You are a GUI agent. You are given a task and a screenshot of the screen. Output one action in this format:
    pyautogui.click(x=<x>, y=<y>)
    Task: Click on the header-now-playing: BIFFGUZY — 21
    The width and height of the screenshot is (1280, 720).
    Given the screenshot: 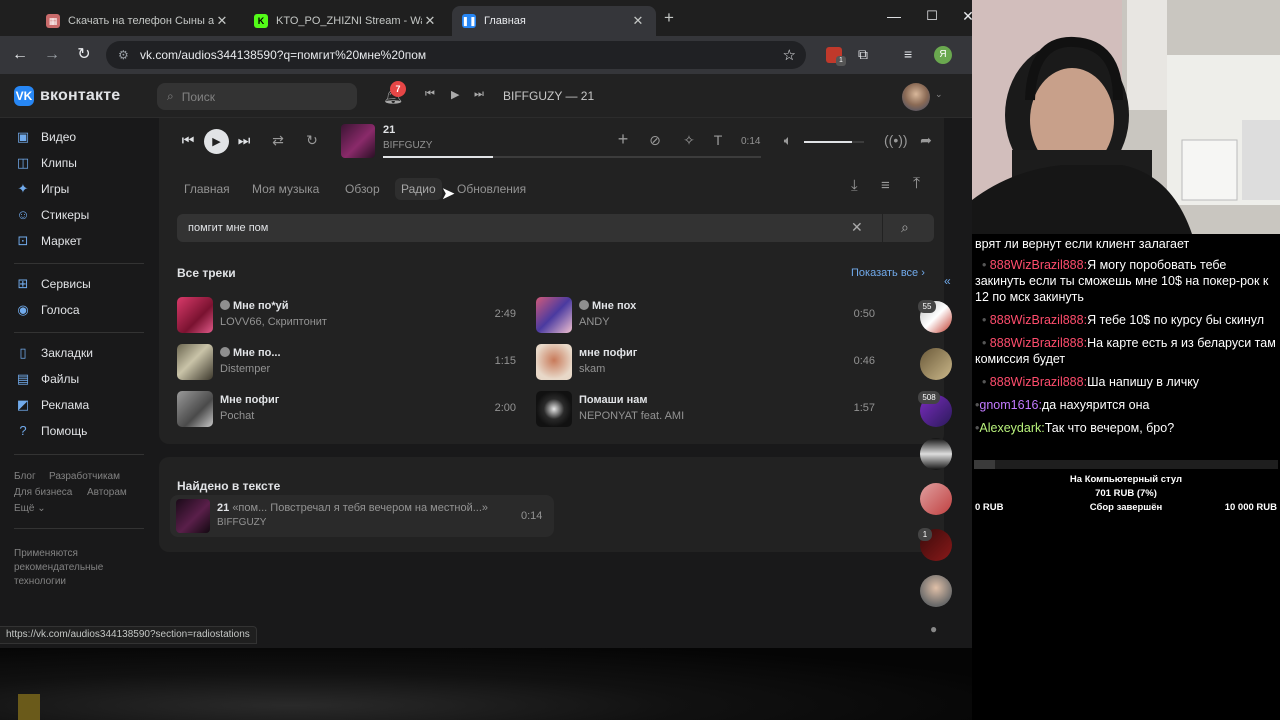 What is the action you would take?
    pyautogui.click(x=548, y=96)
    